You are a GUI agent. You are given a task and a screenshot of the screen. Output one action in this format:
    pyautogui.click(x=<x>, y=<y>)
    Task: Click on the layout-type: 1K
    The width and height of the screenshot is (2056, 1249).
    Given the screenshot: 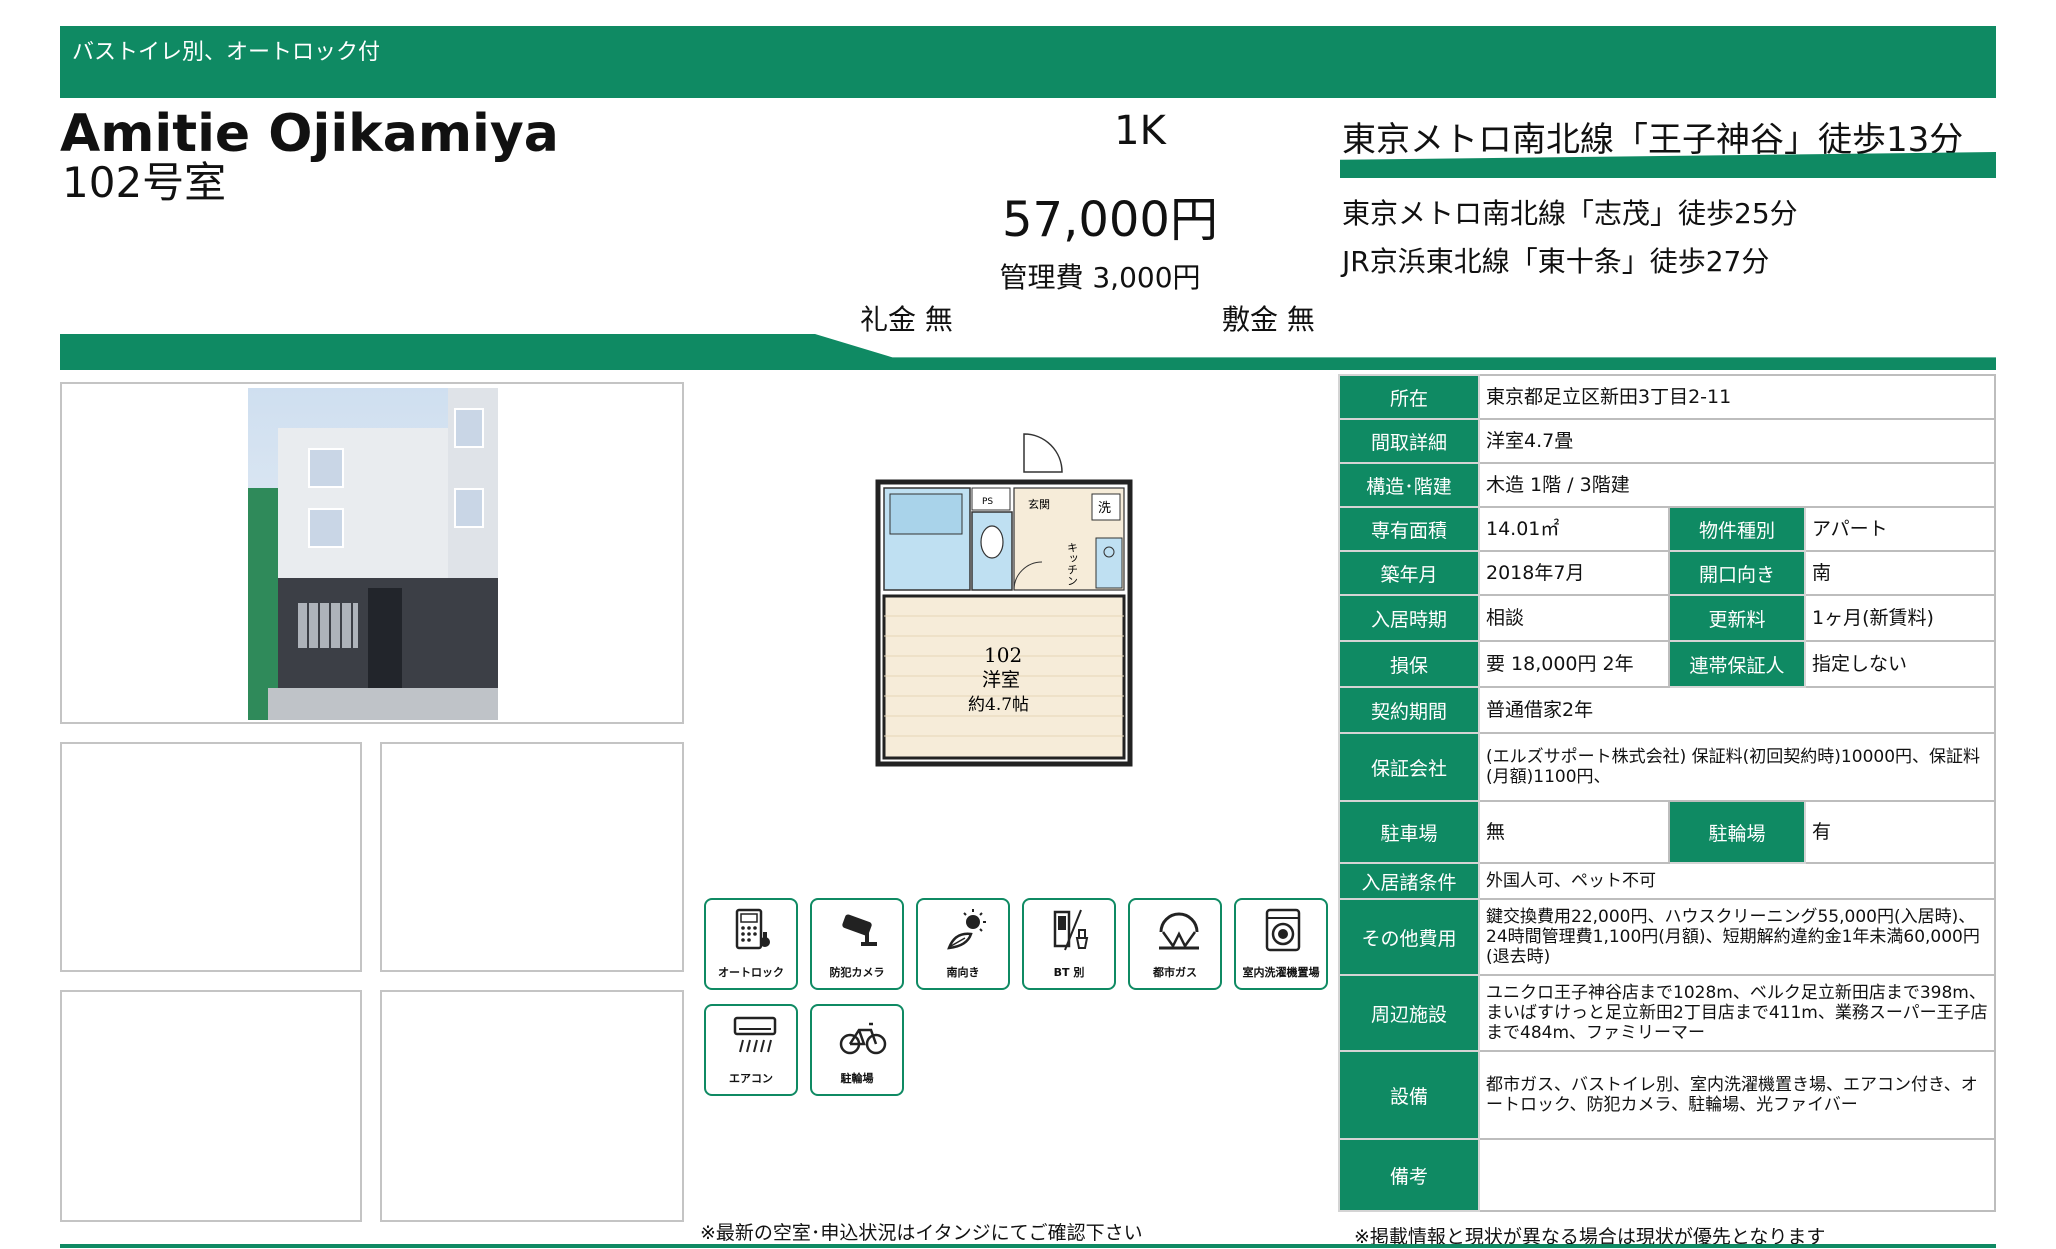 What is the action you would take?
    pyautogui.click(x=1140, y=131)
    